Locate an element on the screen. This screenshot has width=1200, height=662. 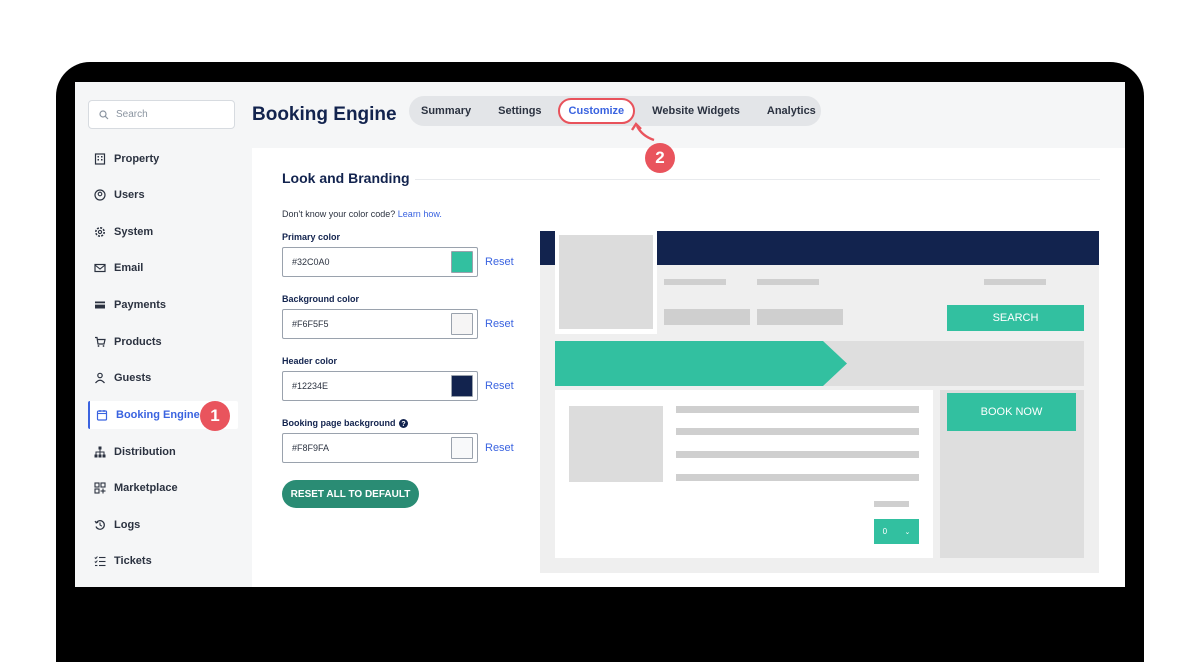
learn-how-link: Learn how. is located at coordinates (420, 214).